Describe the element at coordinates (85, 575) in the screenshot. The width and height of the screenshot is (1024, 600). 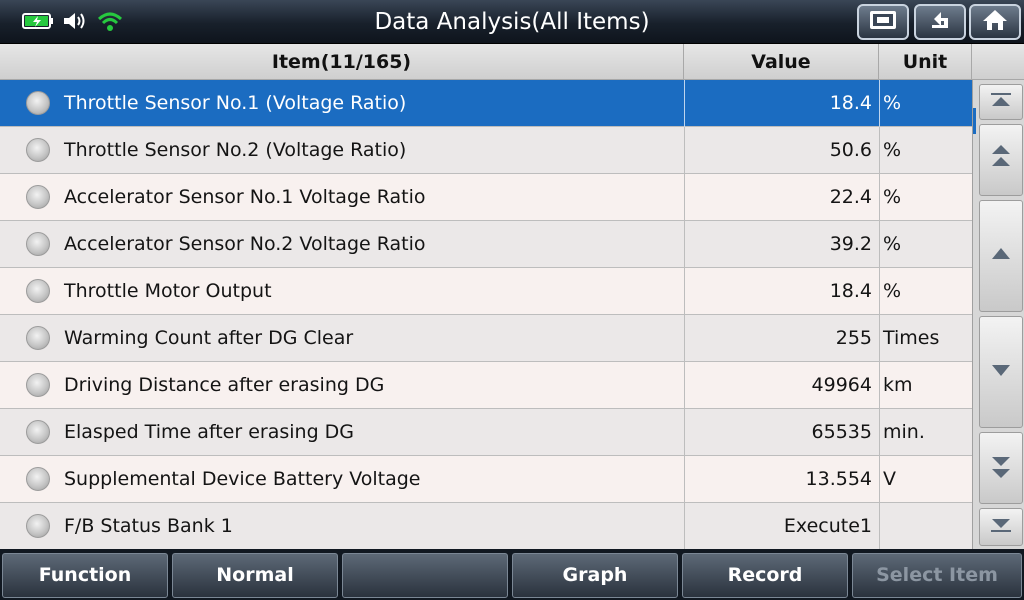
I see `function-button: Function` at that location.